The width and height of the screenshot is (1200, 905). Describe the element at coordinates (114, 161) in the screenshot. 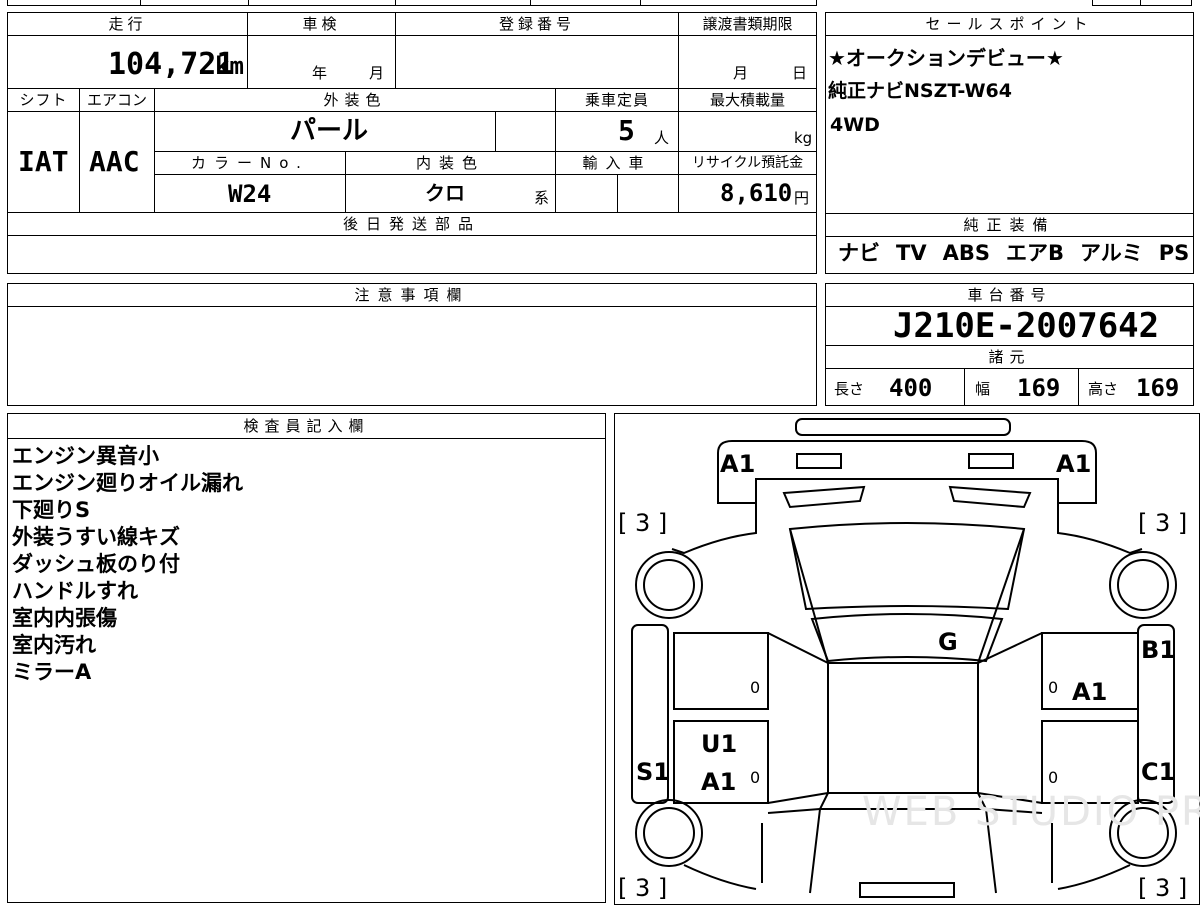

I see `aircon-value: AAC` at that location.